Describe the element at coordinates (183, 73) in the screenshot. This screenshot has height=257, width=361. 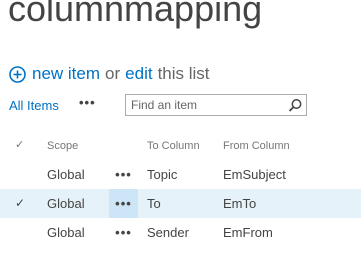
I see `this-list-text: this list` at that location.